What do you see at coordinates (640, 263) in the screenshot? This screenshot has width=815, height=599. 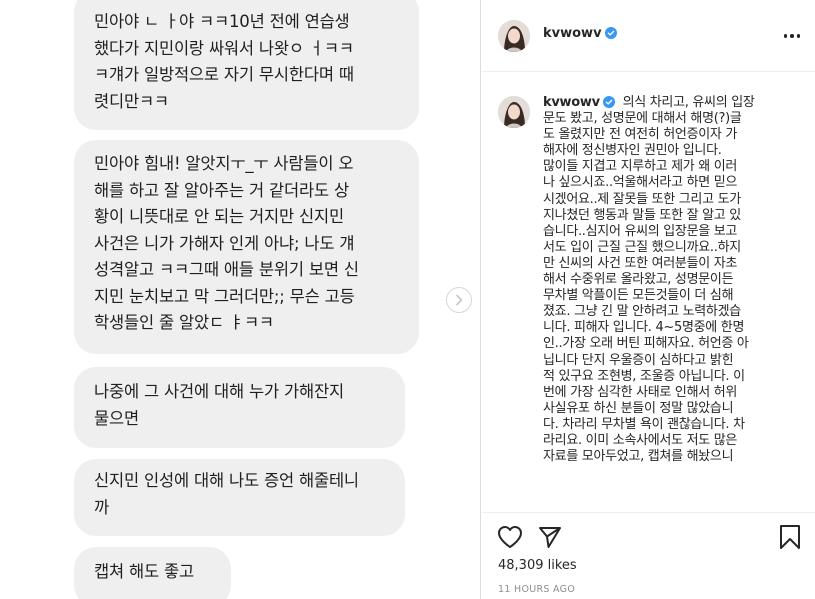 I see `caption-line: 만 신씨의 사건 또한 여러분들이 자초` at bounding box center [640, 263].